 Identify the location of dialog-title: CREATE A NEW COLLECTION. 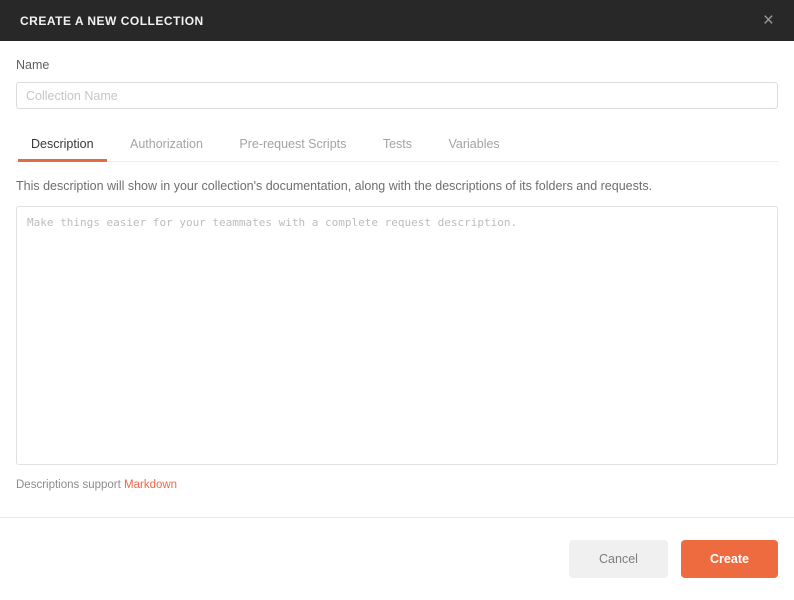
(112, 20).